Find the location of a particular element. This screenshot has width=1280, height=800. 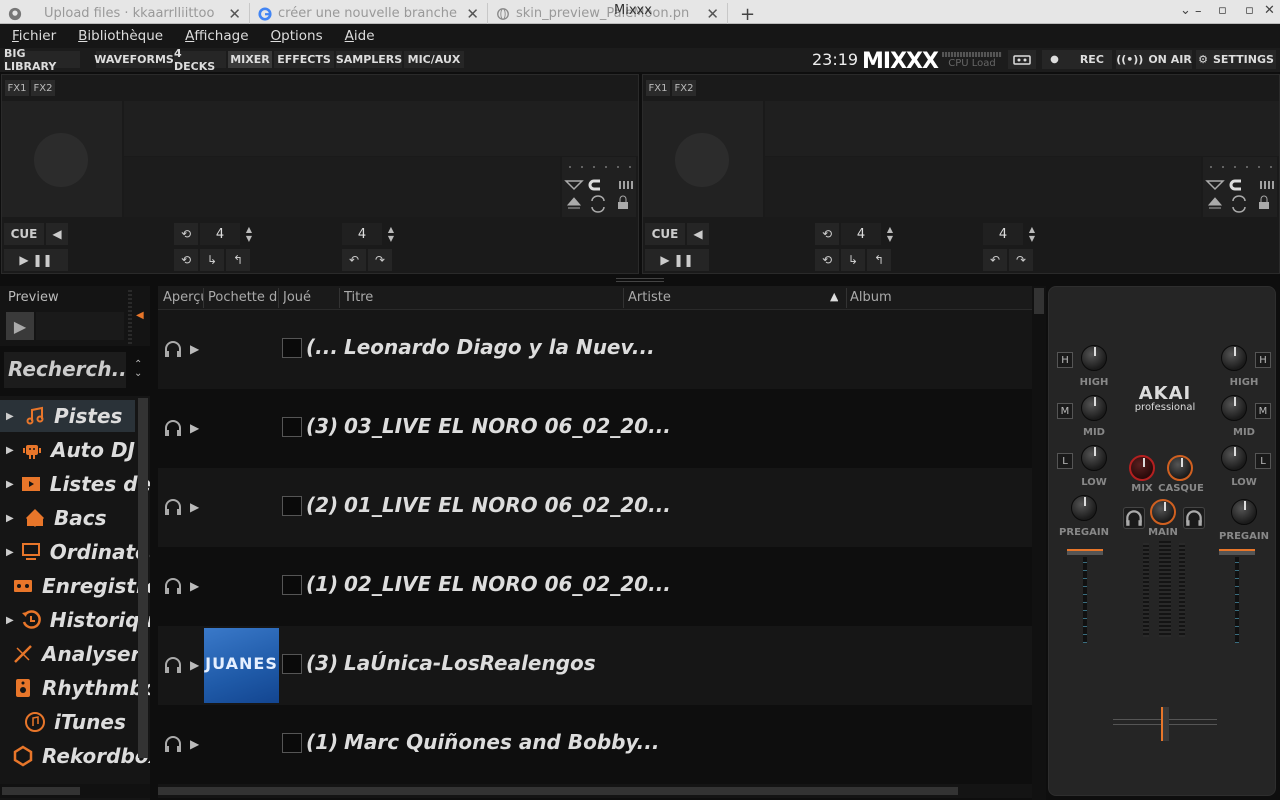

eq-low-knob-right is located at coordinates (1234, 458).